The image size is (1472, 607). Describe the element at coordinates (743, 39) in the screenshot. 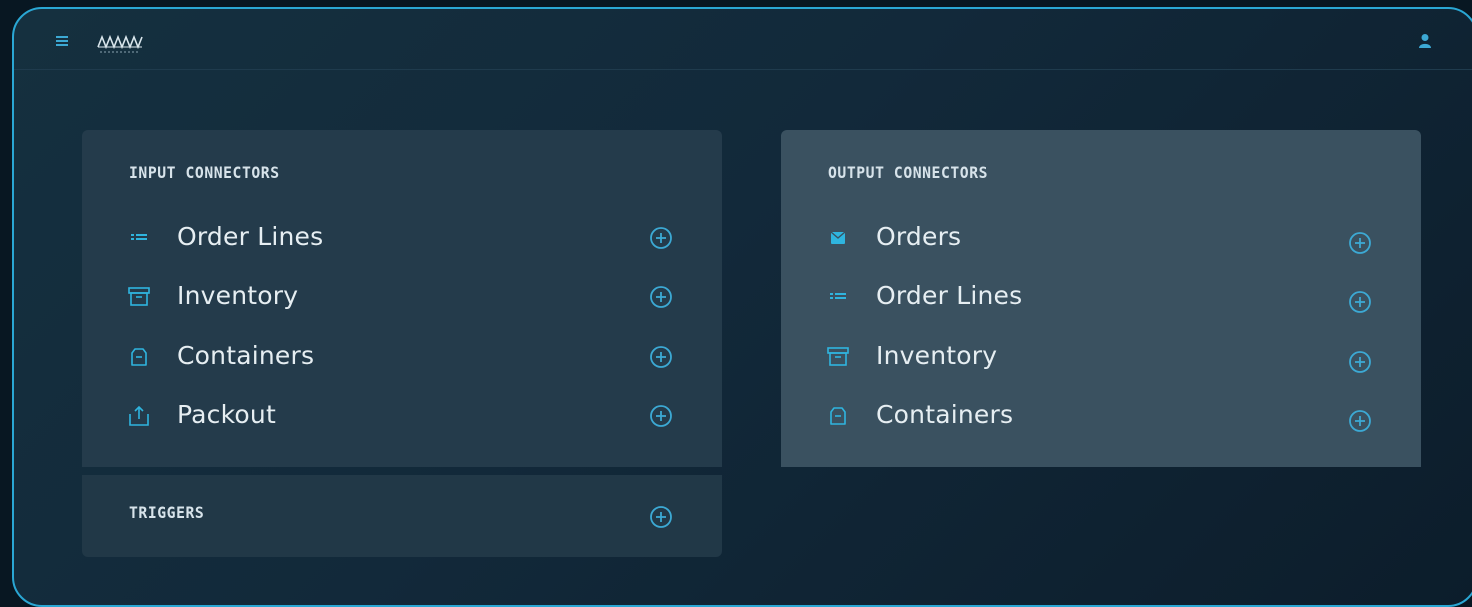

I see `top-bar` at that location.